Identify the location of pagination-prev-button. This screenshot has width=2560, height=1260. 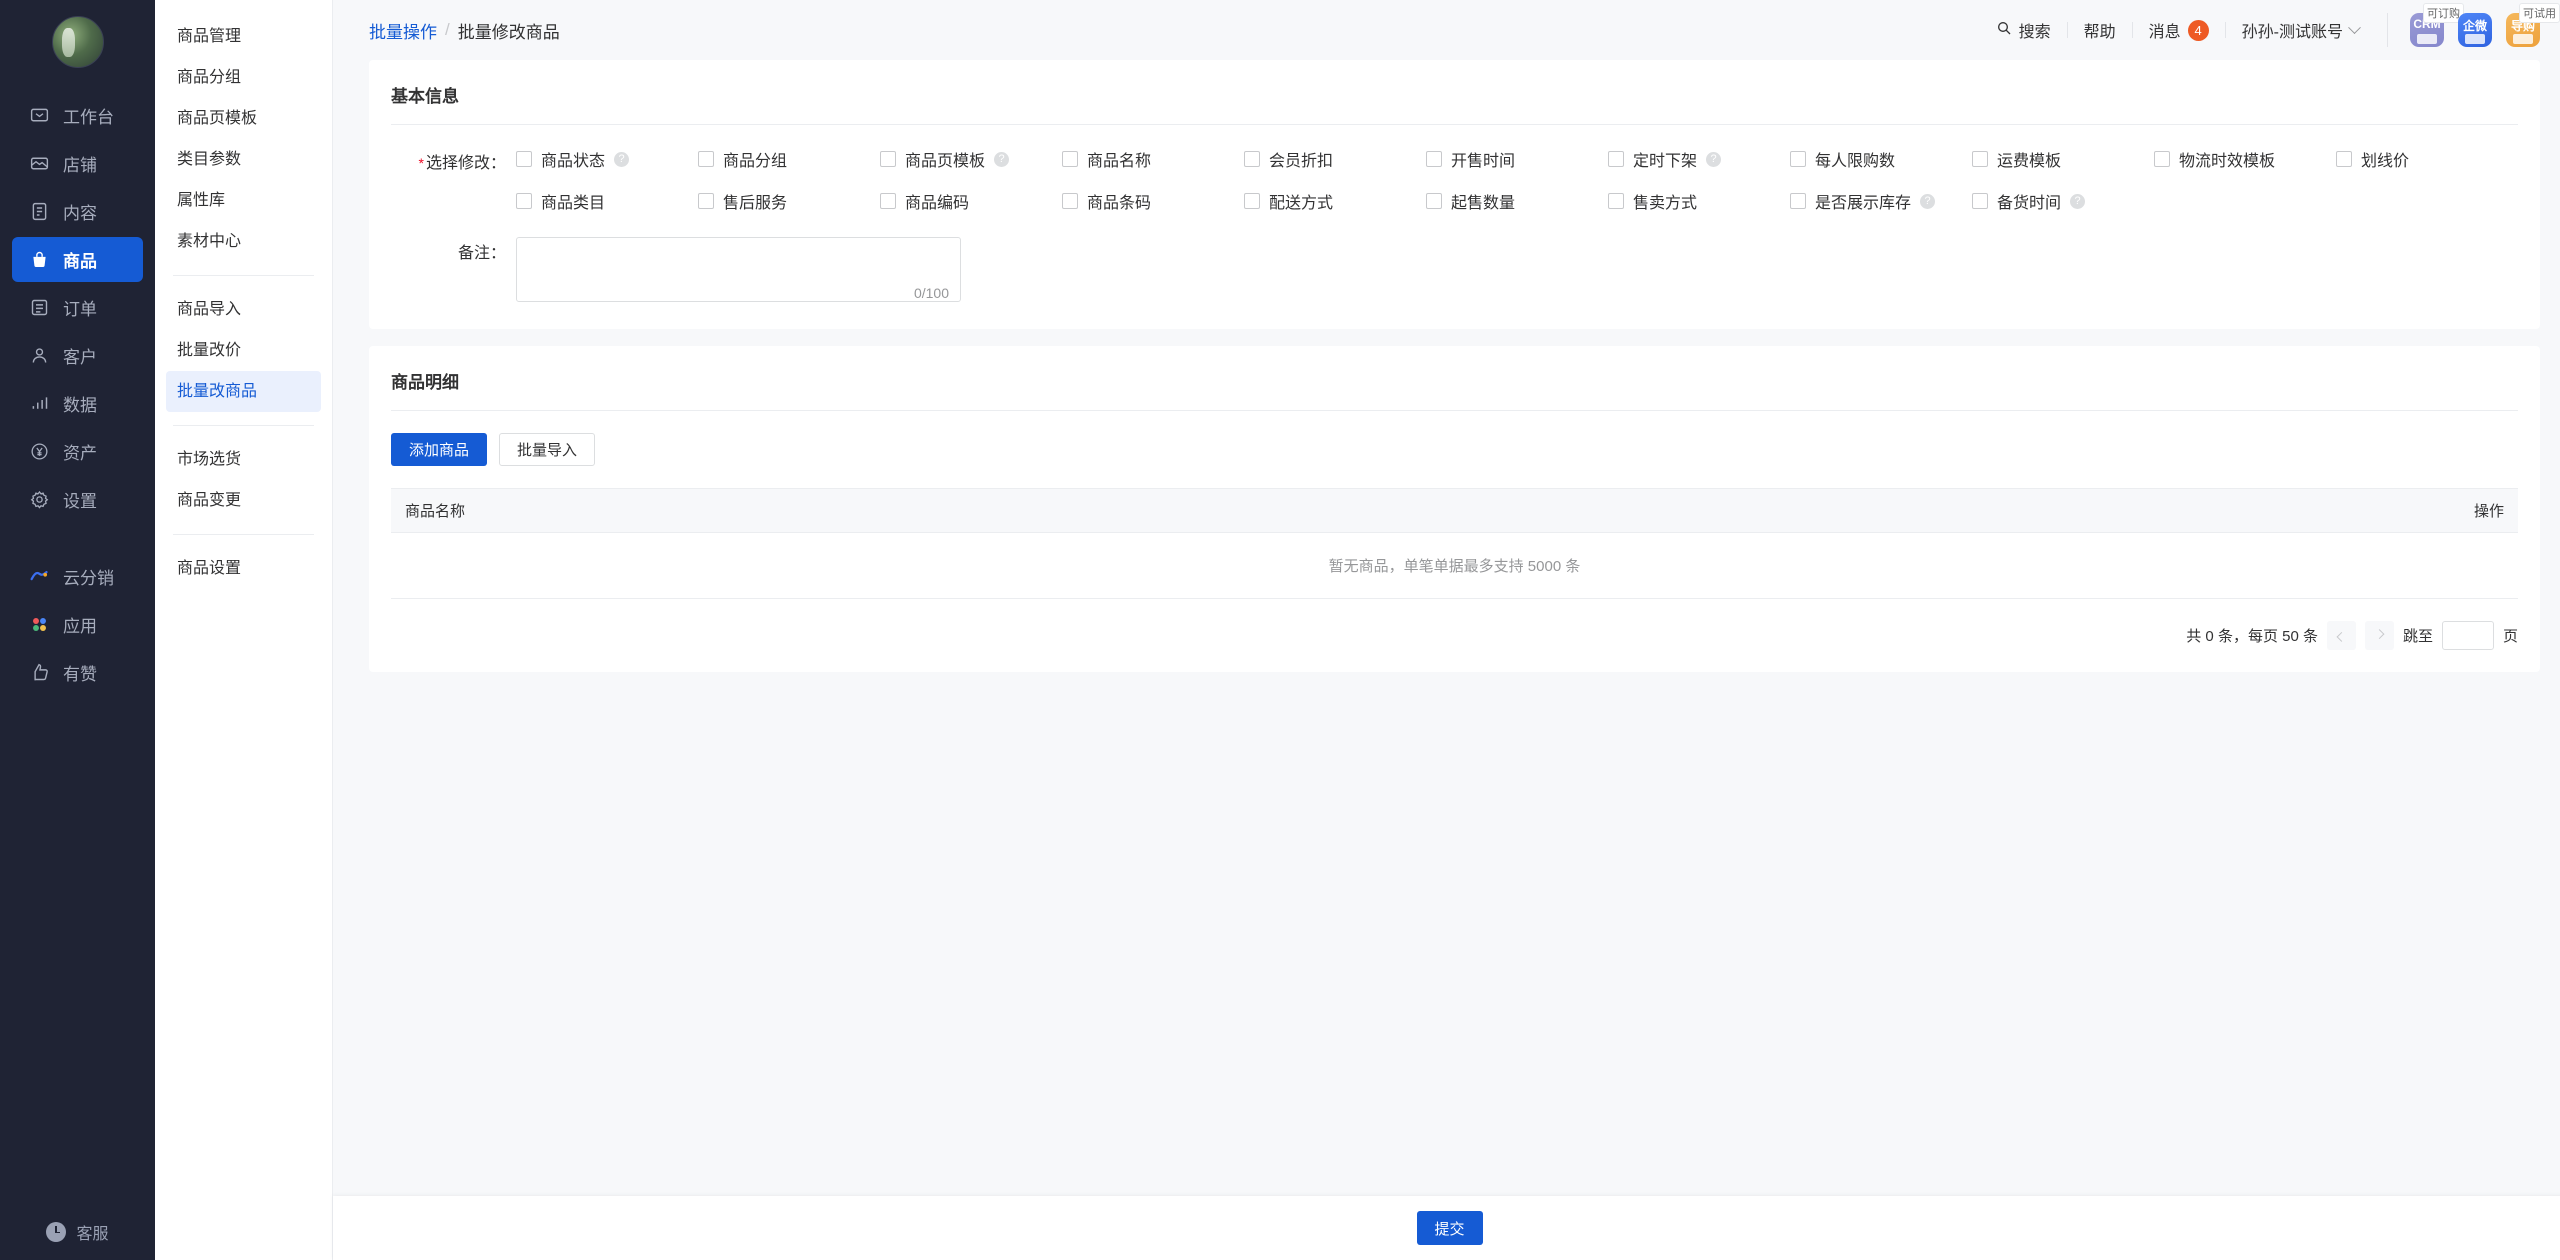
(2341, 635).